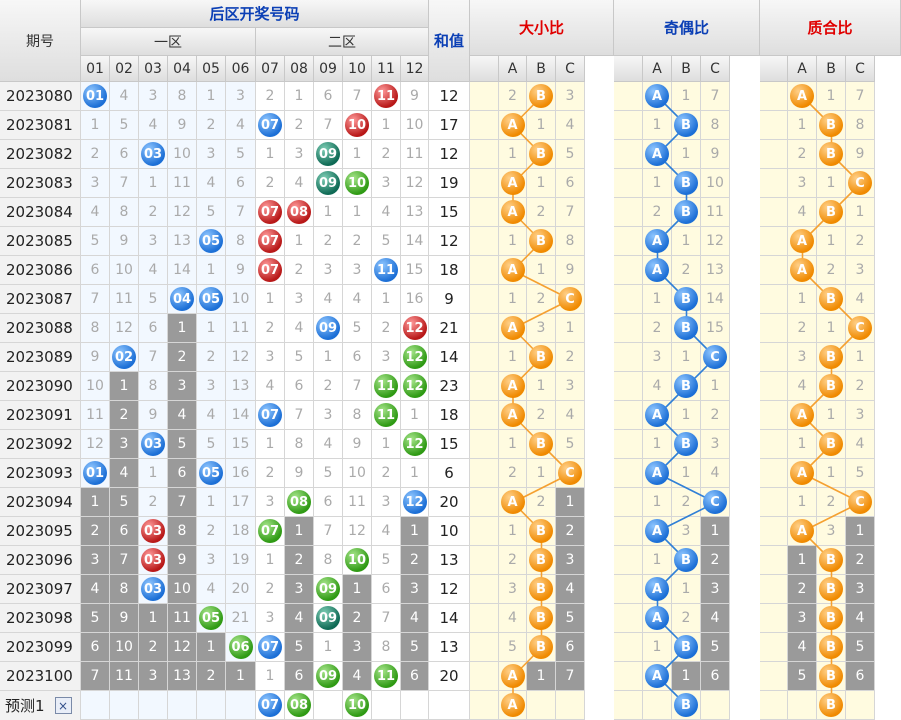 The width and height of the screenshot is (901, 720). What do you see at coordinates (40, 676) in the screenshot?
I see `period-cell: 2023100` at bounding box center [40, 676].